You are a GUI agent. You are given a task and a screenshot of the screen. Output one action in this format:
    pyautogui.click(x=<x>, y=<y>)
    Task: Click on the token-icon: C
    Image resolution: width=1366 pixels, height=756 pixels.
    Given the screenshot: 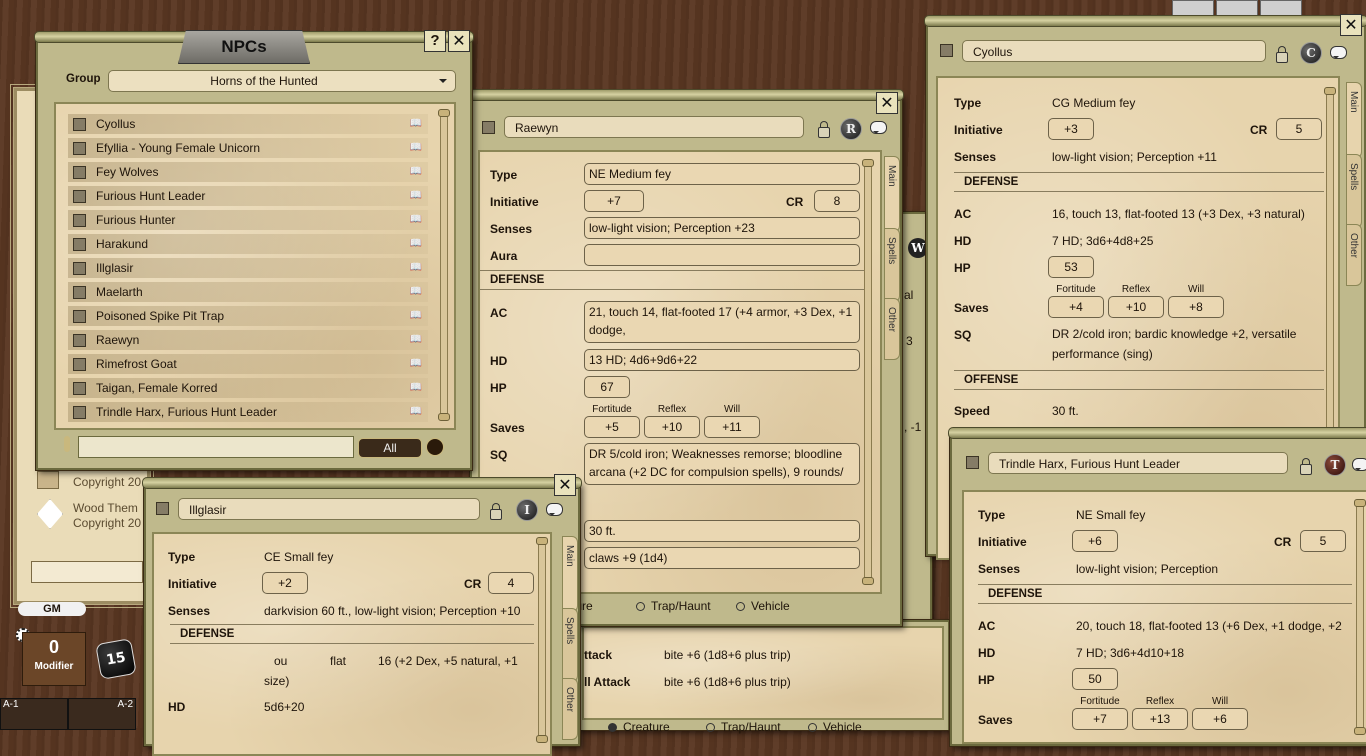 What is the action you would take?
    pyautogui.click(x=1311, y=53)
    